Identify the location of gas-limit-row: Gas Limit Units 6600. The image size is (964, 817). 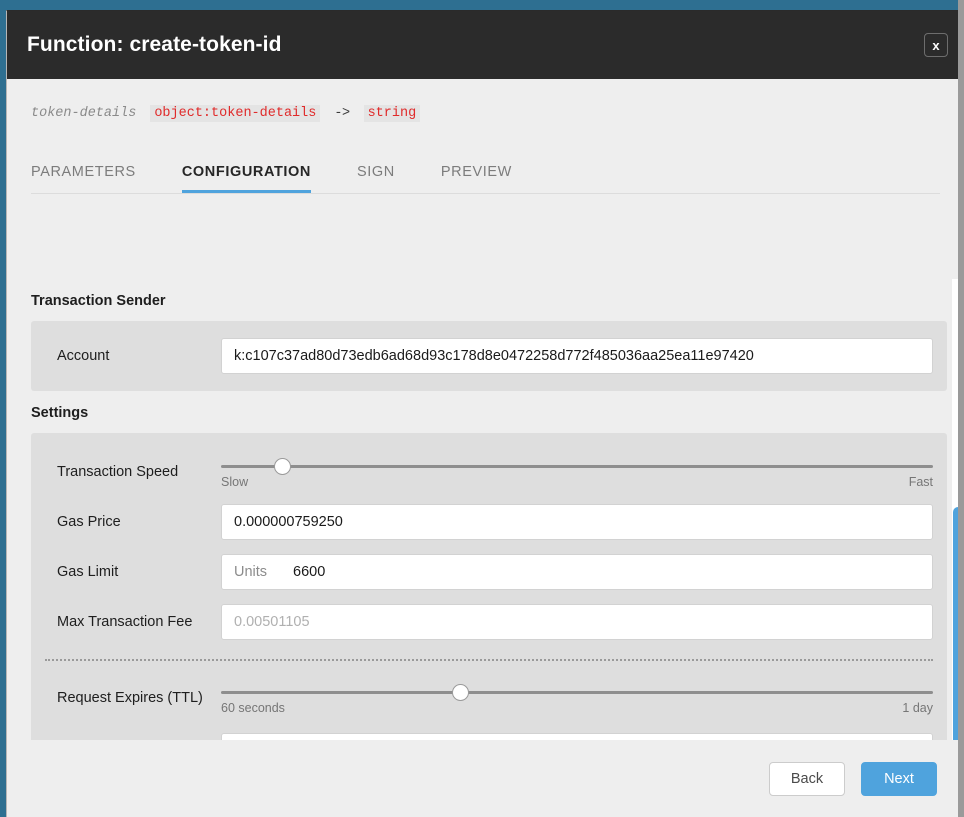
(489, 572).